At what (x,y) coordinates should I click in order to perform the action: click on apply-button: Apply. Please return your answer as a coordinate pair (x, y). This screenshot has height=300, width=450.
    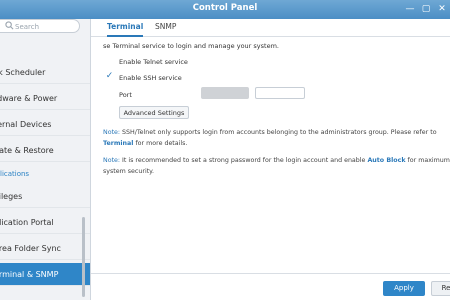
    Looking at the image, I should click on (404, 288).